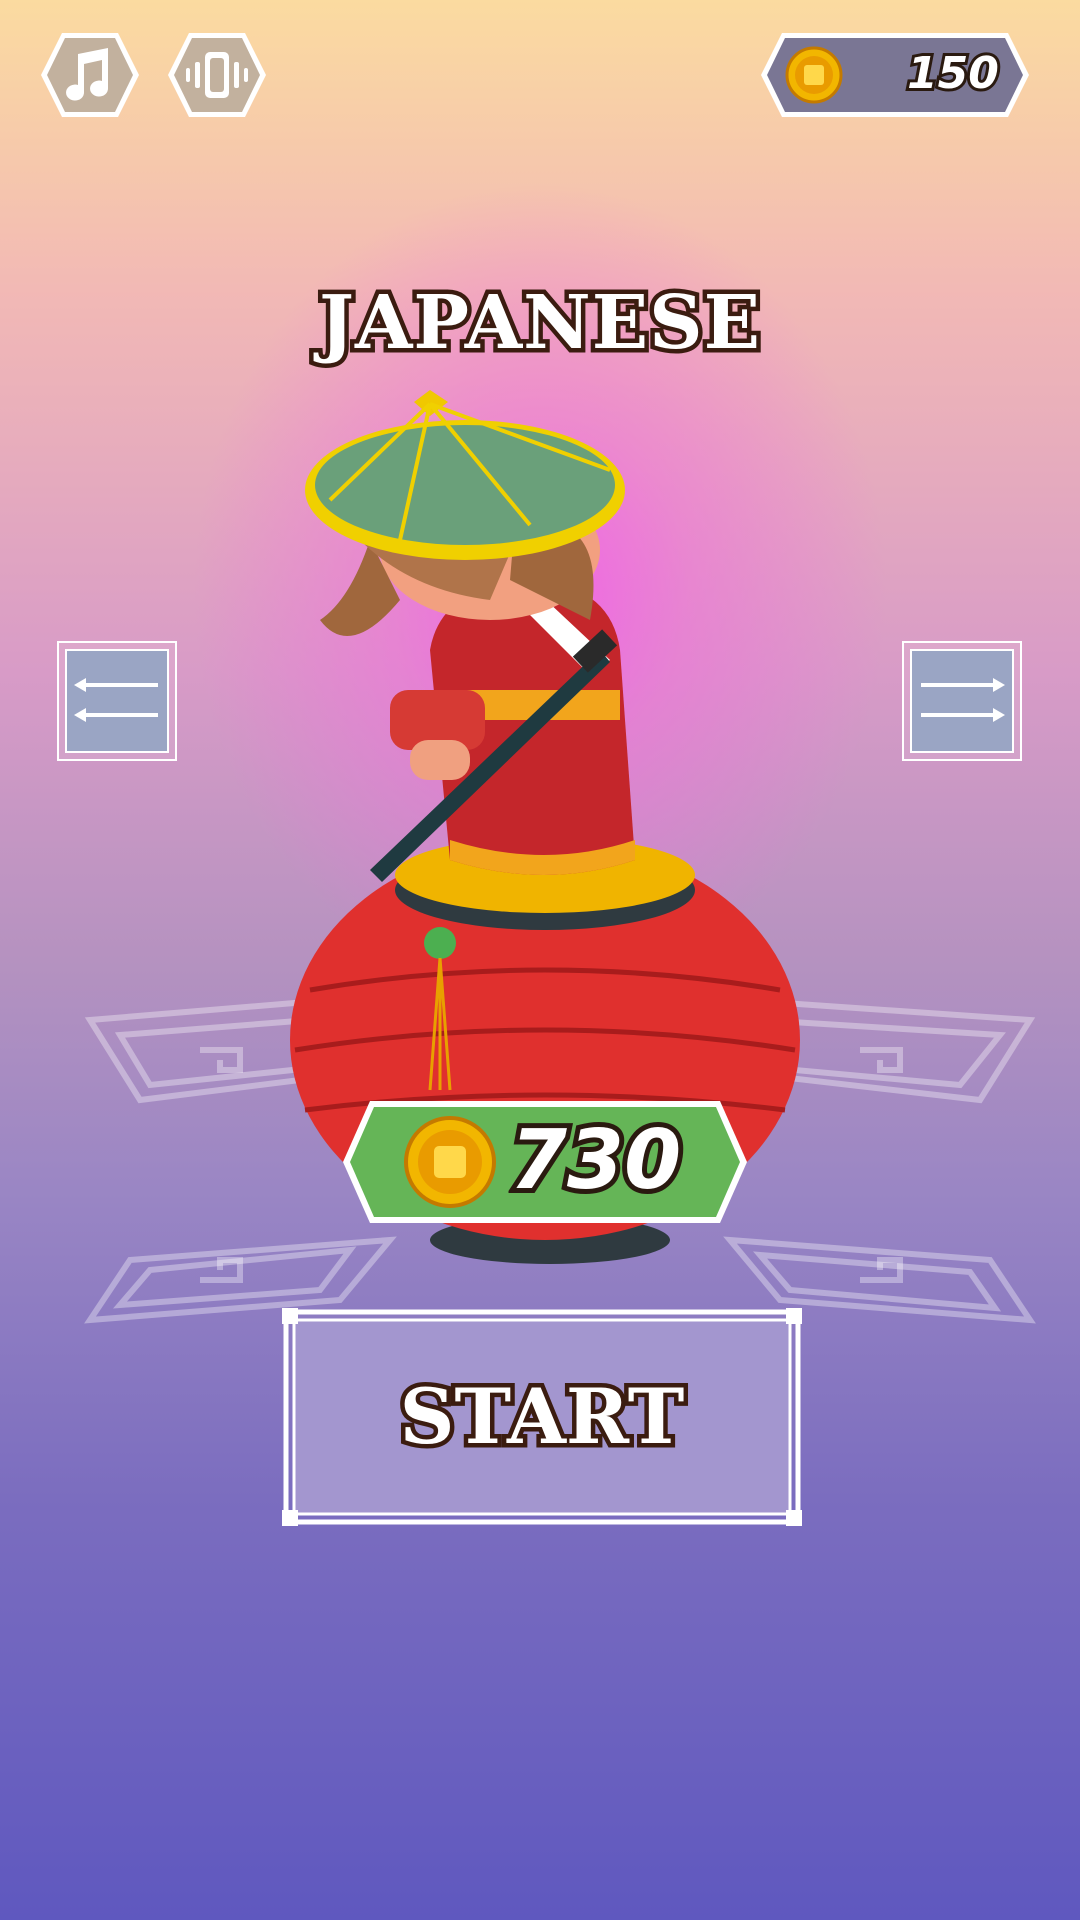 The width and height of the screenshot is (1080, 1920). What do you see at coordinates (90, 75) in the screenshot?
I see `music-toggle-button` at bounding box center [90, 75].